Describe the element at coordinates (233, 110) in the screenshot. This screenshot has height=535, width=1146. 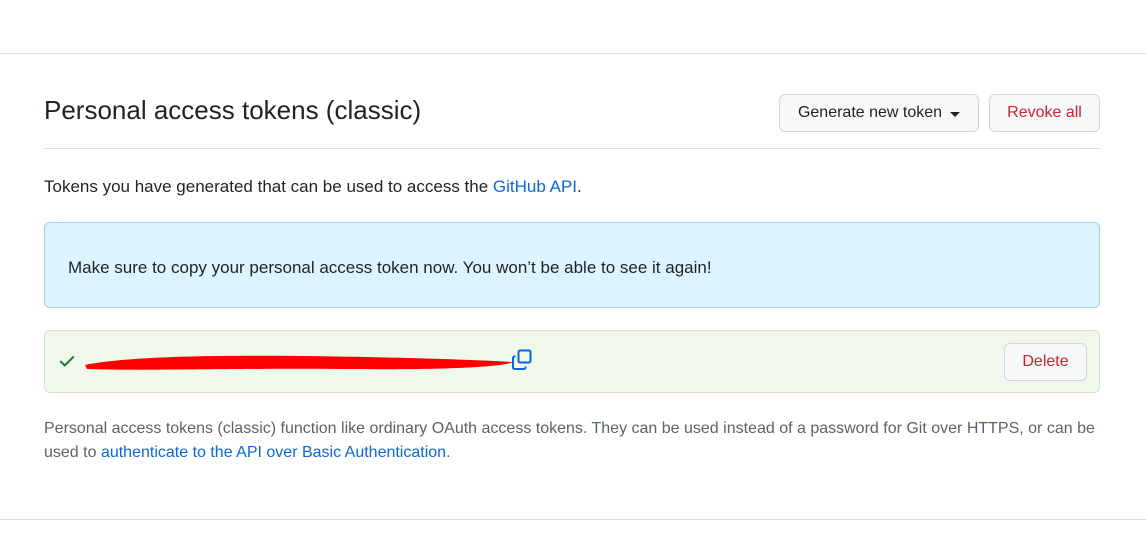
I see `page-title: Personal access tokens (classic)` at that location.